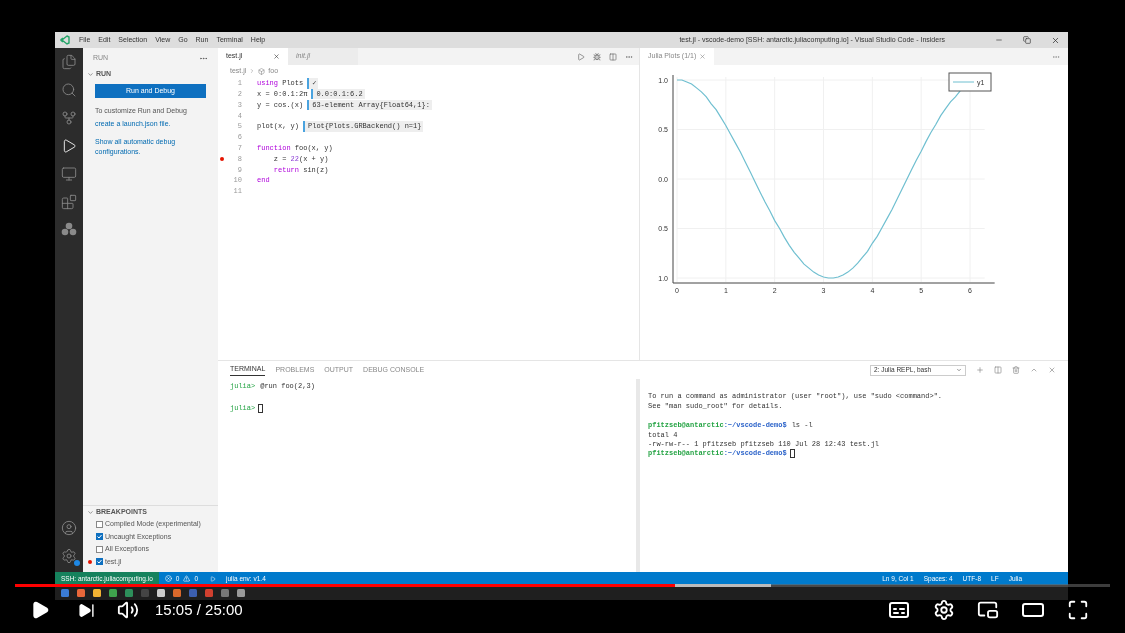 Image resolution: width=1125 pixels, height=633 pixels. What do you see at coordinates (86, 610) in the screenshot?
I see `next-button` at bounding box center [86, 610].